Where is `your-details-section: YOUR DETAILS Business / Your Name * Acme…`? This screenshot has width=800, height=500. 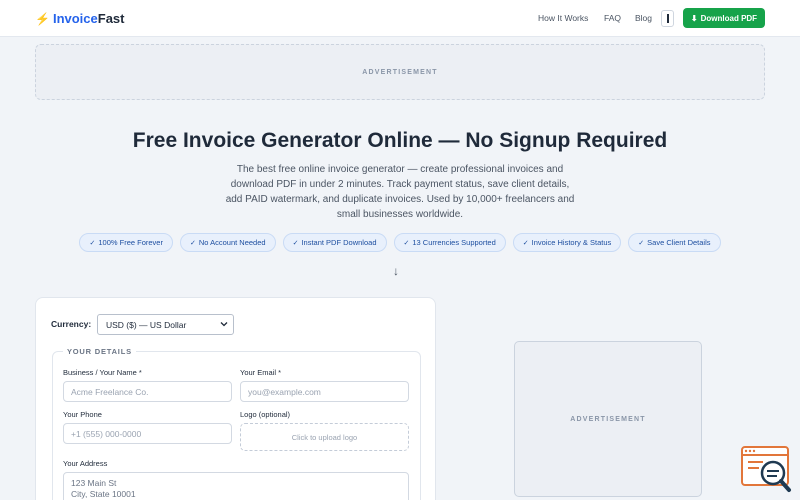 your-details-section: YOUR DETAILS Business / Your Name * Acme… is located at coordinates (236, 423).